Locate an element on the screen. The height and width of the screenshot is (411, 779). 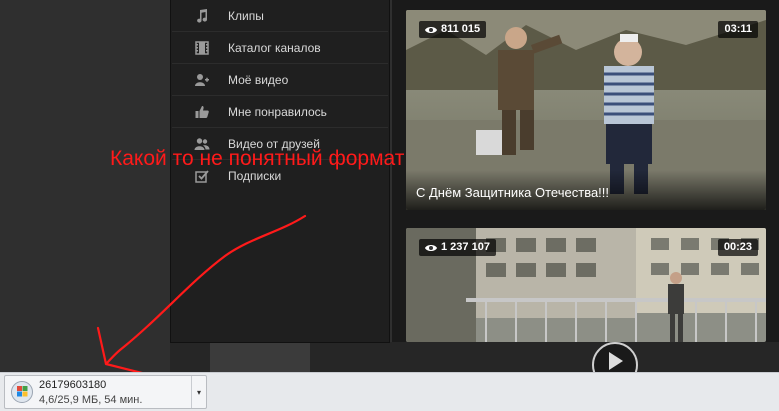
annotation-arrow is located at coordinates (201, 295).